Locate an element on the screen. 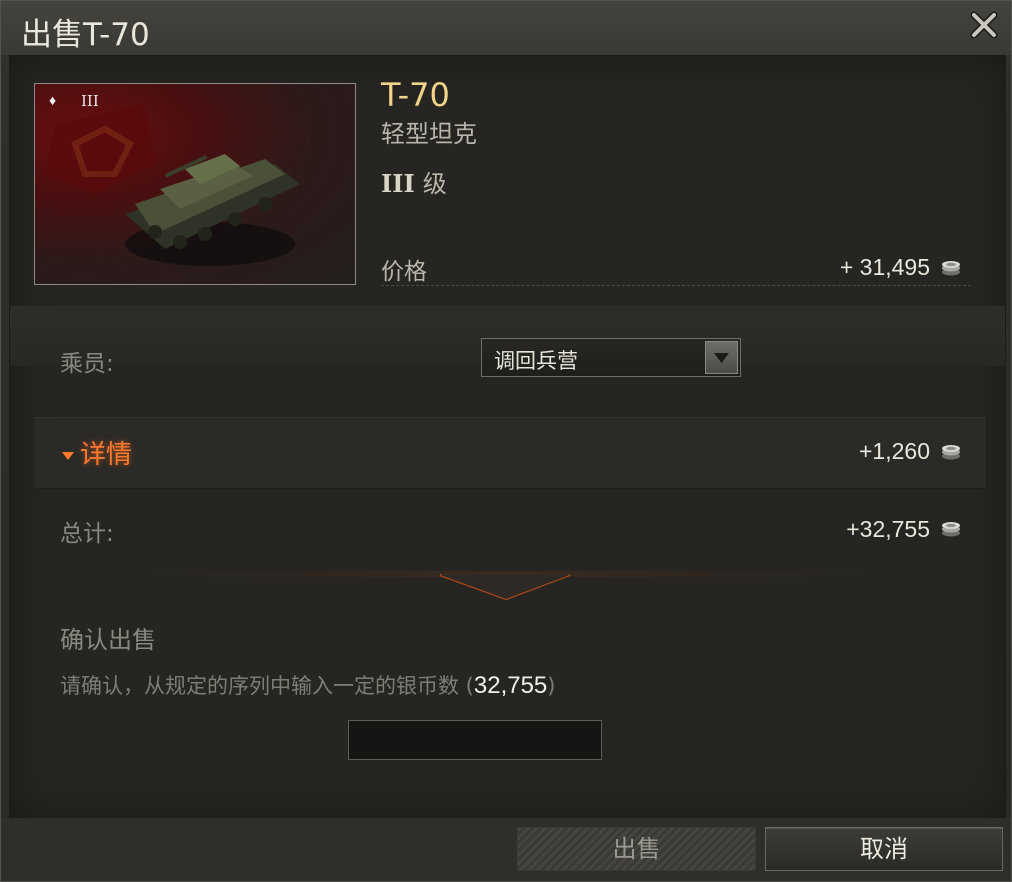  title-bar: 出售T-70 is located at coordinates (506, 28).